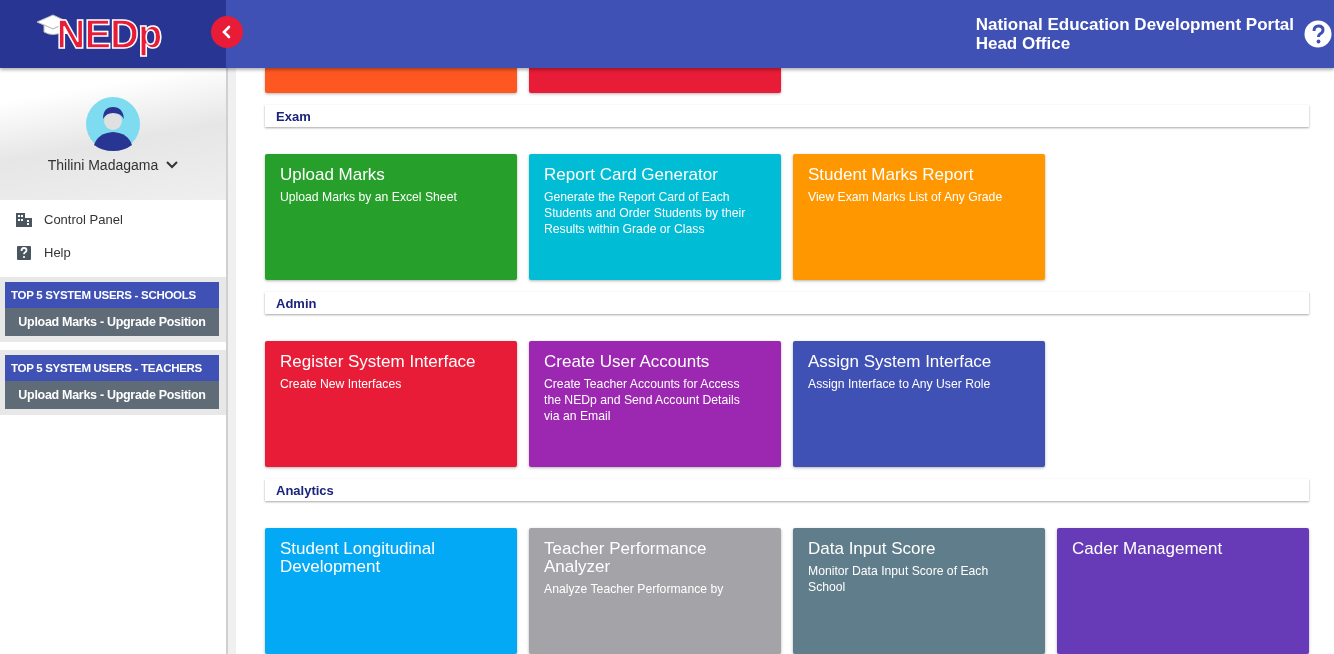  Describe the element at coordinates (634, 589) in the screenshot. I see `tile-description: Analyze Teacher Performance by` at that location.